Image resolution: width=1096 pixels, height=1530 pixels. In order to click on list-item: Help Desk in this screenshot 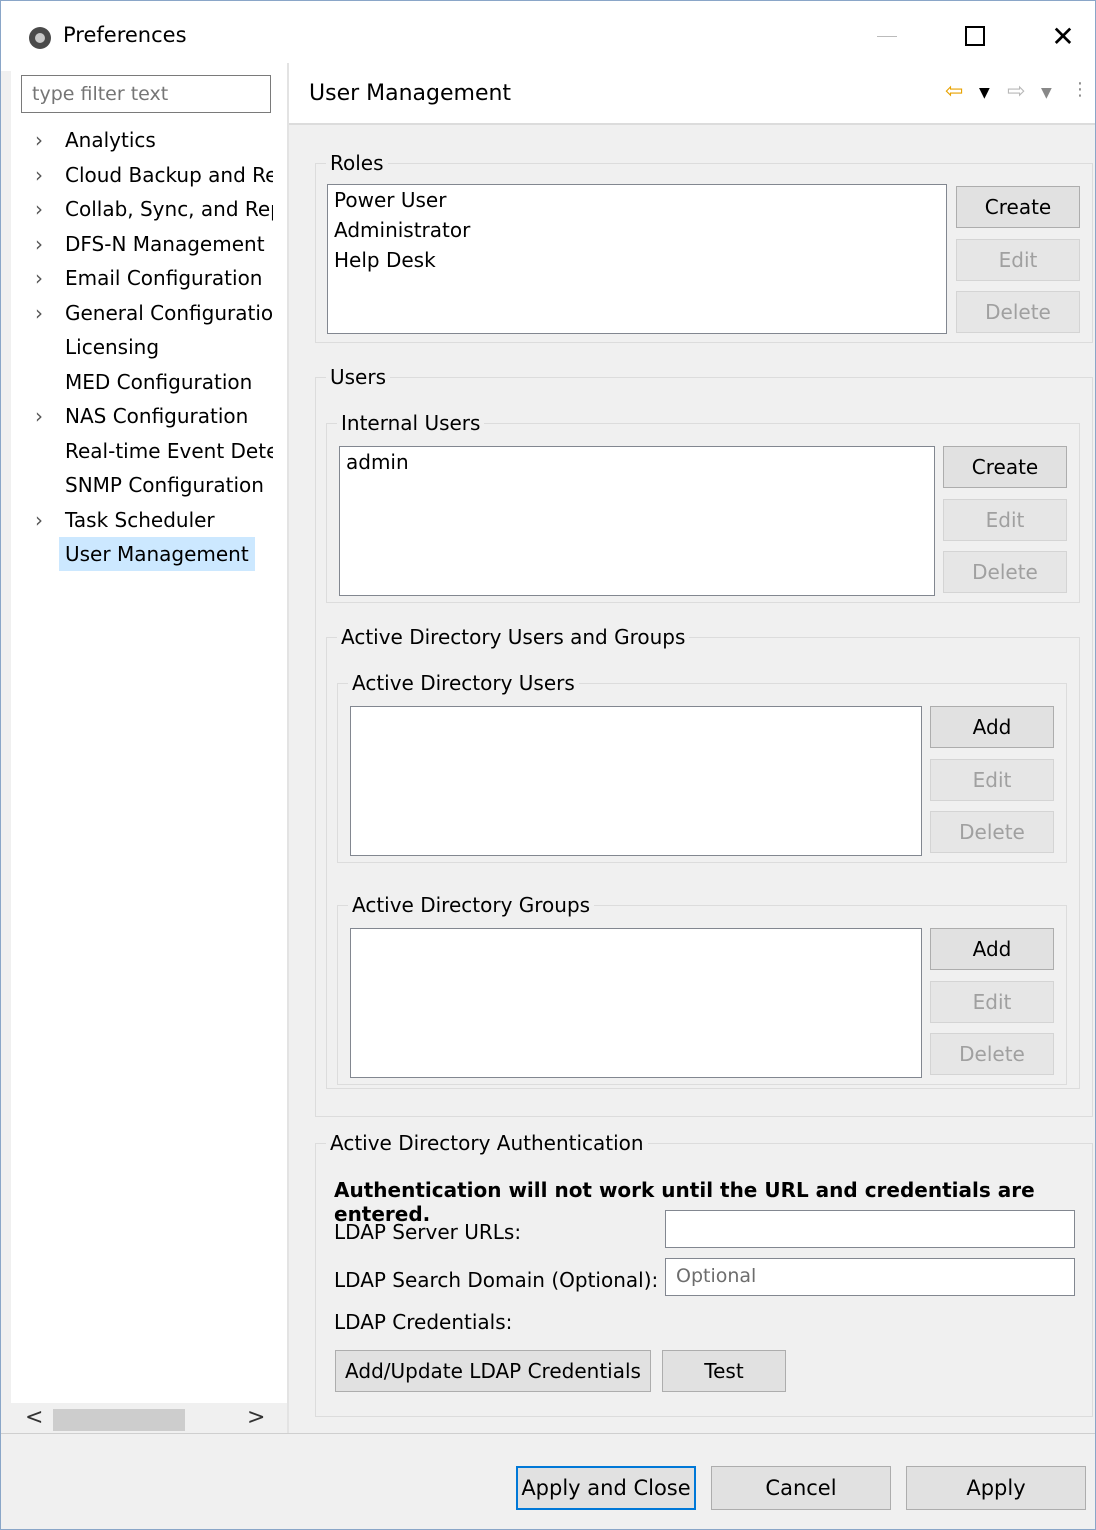, I will do `click(637, 260)`.